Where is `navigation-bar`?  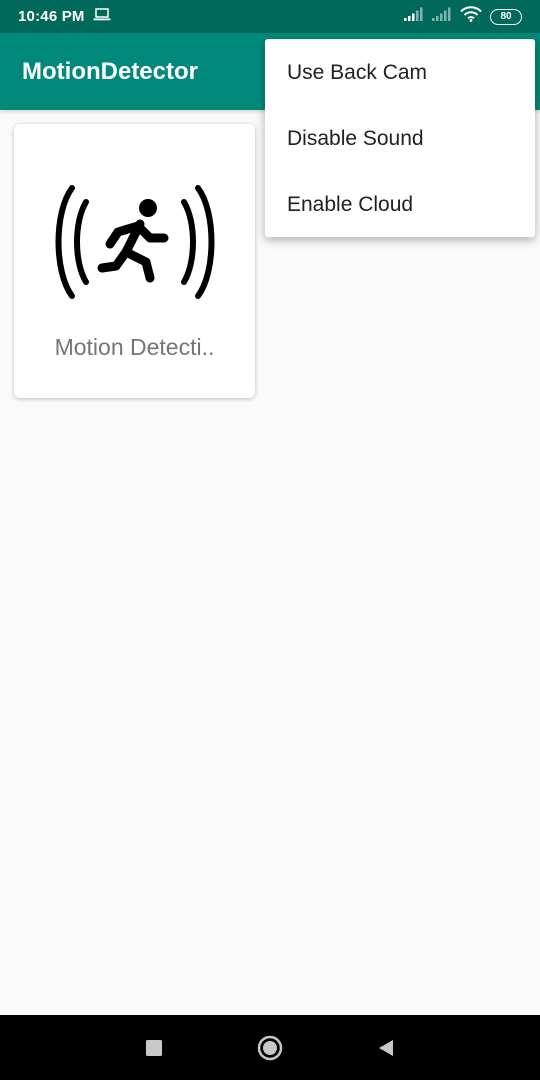 navigation-bar is located at coordinates (270, 1047).